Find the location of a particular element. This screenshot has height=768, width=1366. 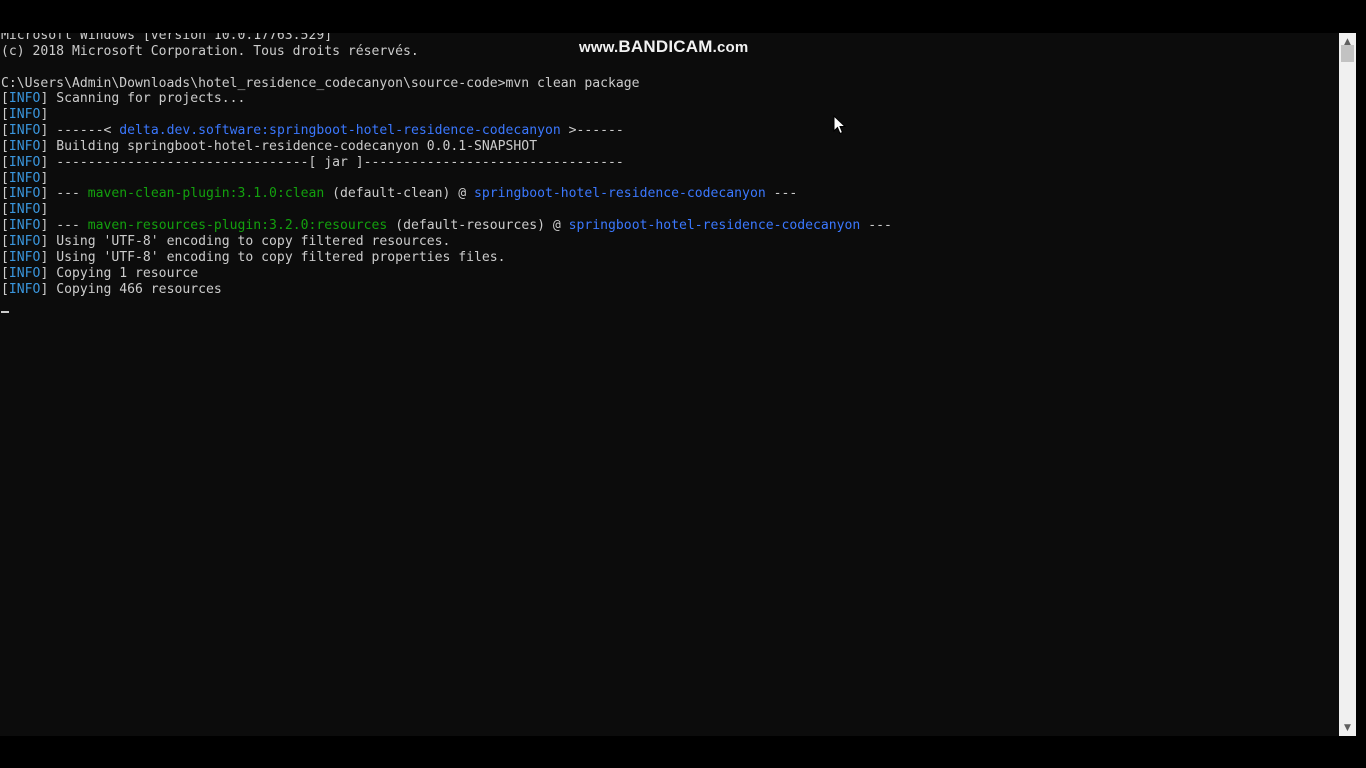

plugin-goal-text: maven-clean-plugin:3.1.0:clean is located at coordinates (206, 194).